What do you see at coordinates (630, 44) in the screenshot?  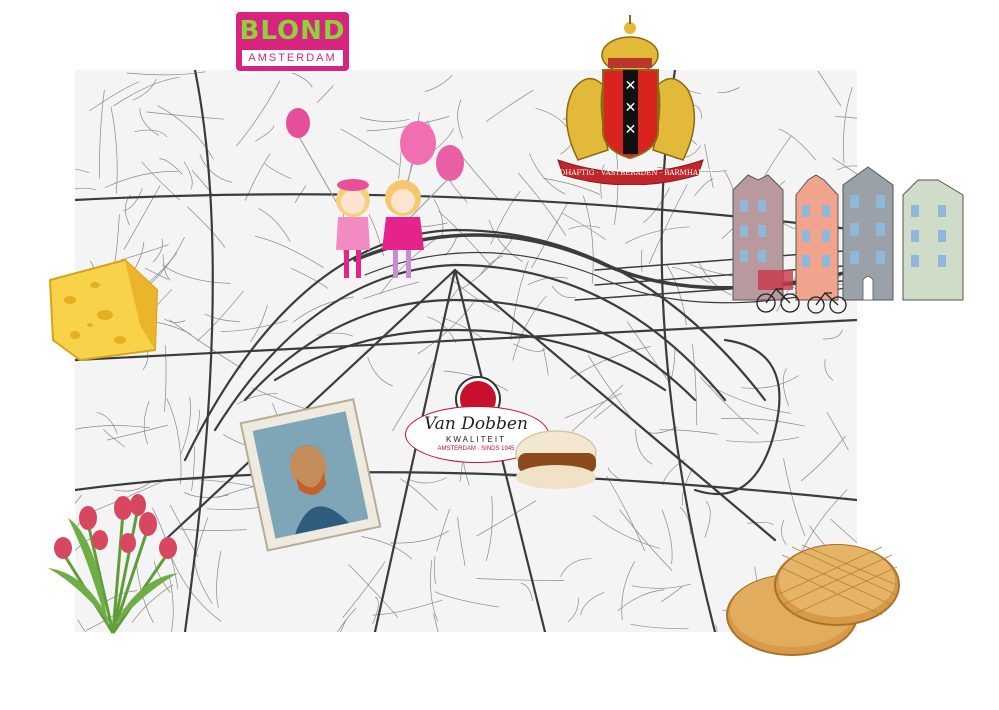 I see `imperial-crown-icon` at bounding box center [630, 44].